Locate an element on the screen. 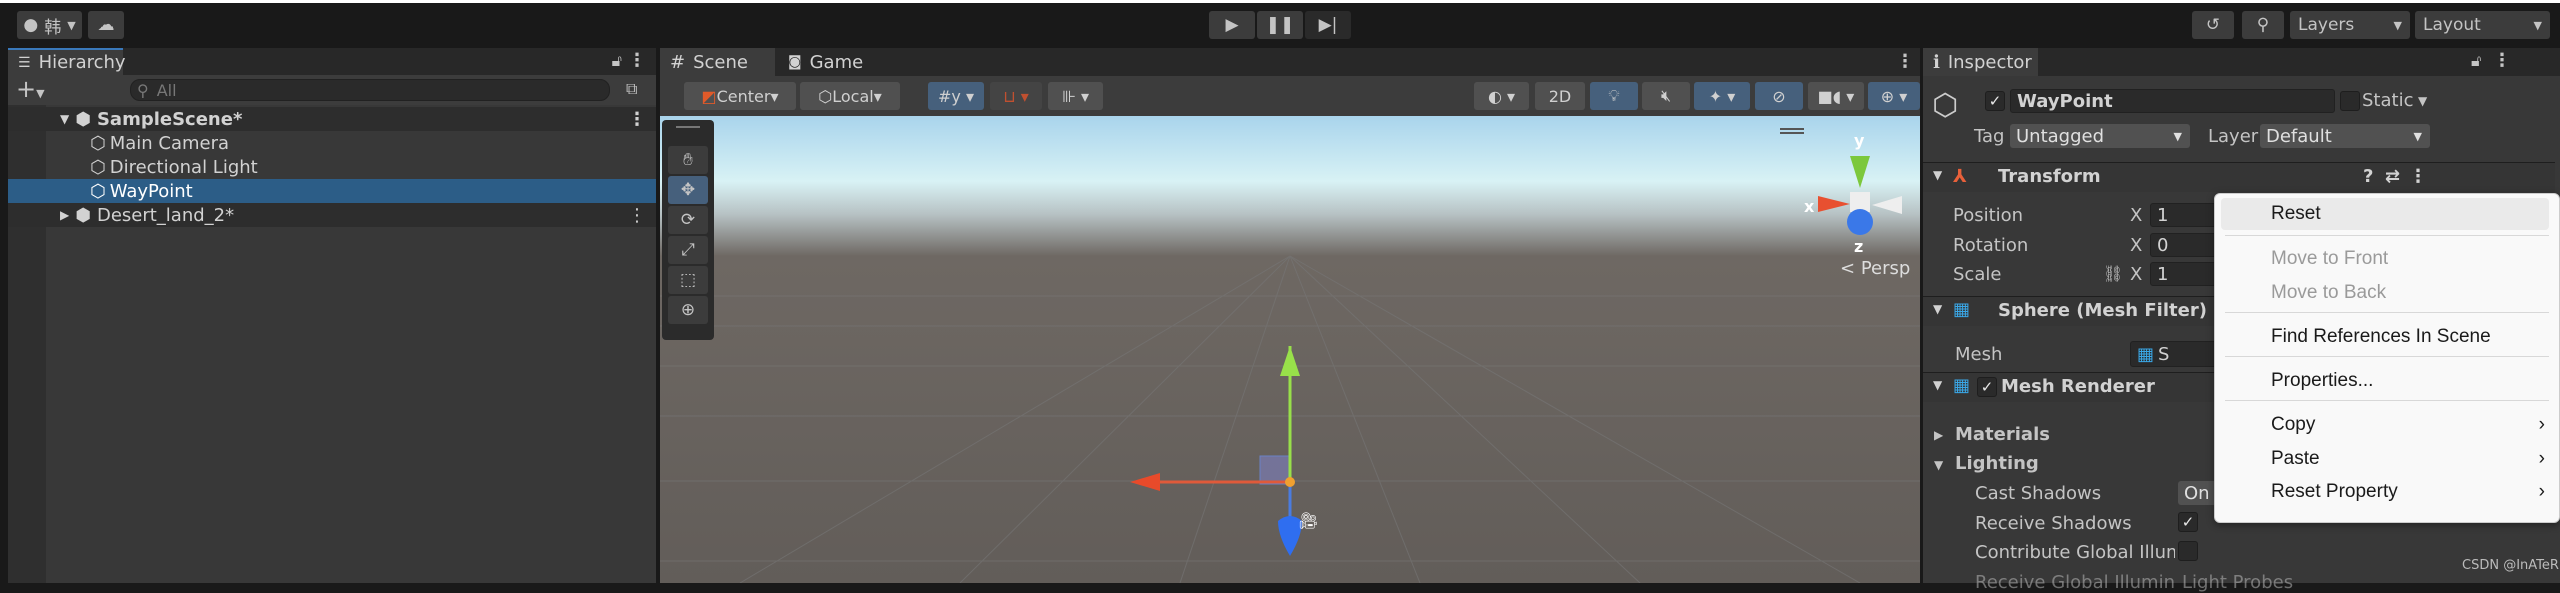 The width and height of the screenshot is (2560, 593). lighting-toggle: 💡︎ is located at coordinates (1614, 96).